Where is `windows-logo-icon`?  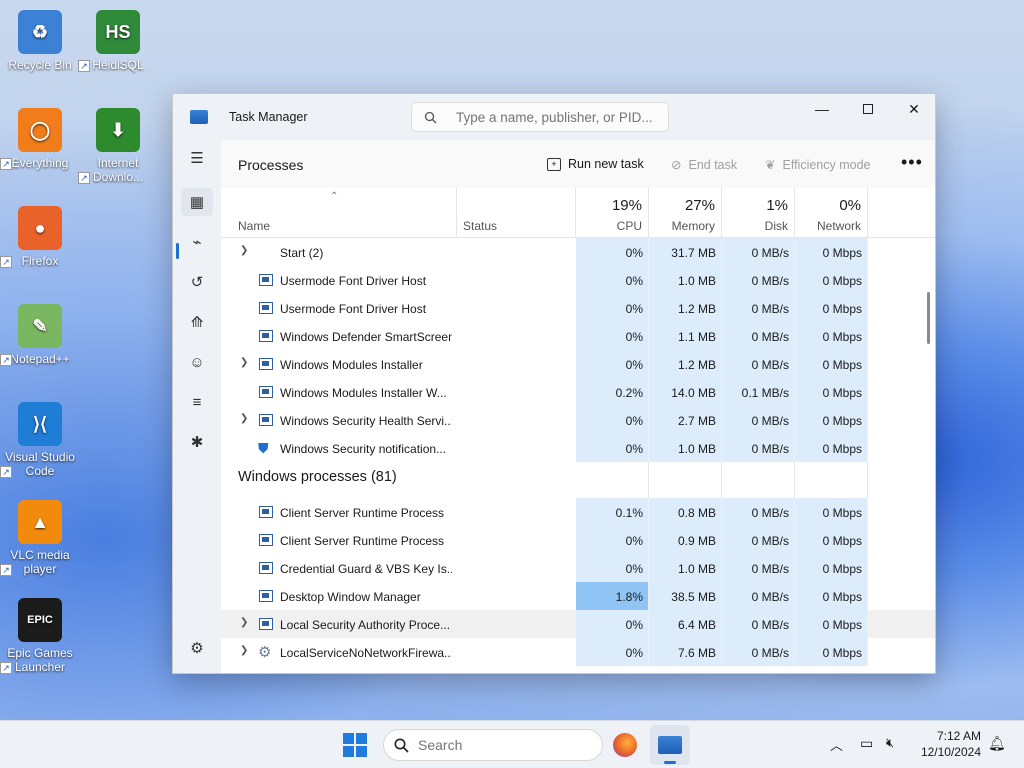
windows-logo-icon is located at coordinates (348, 738).